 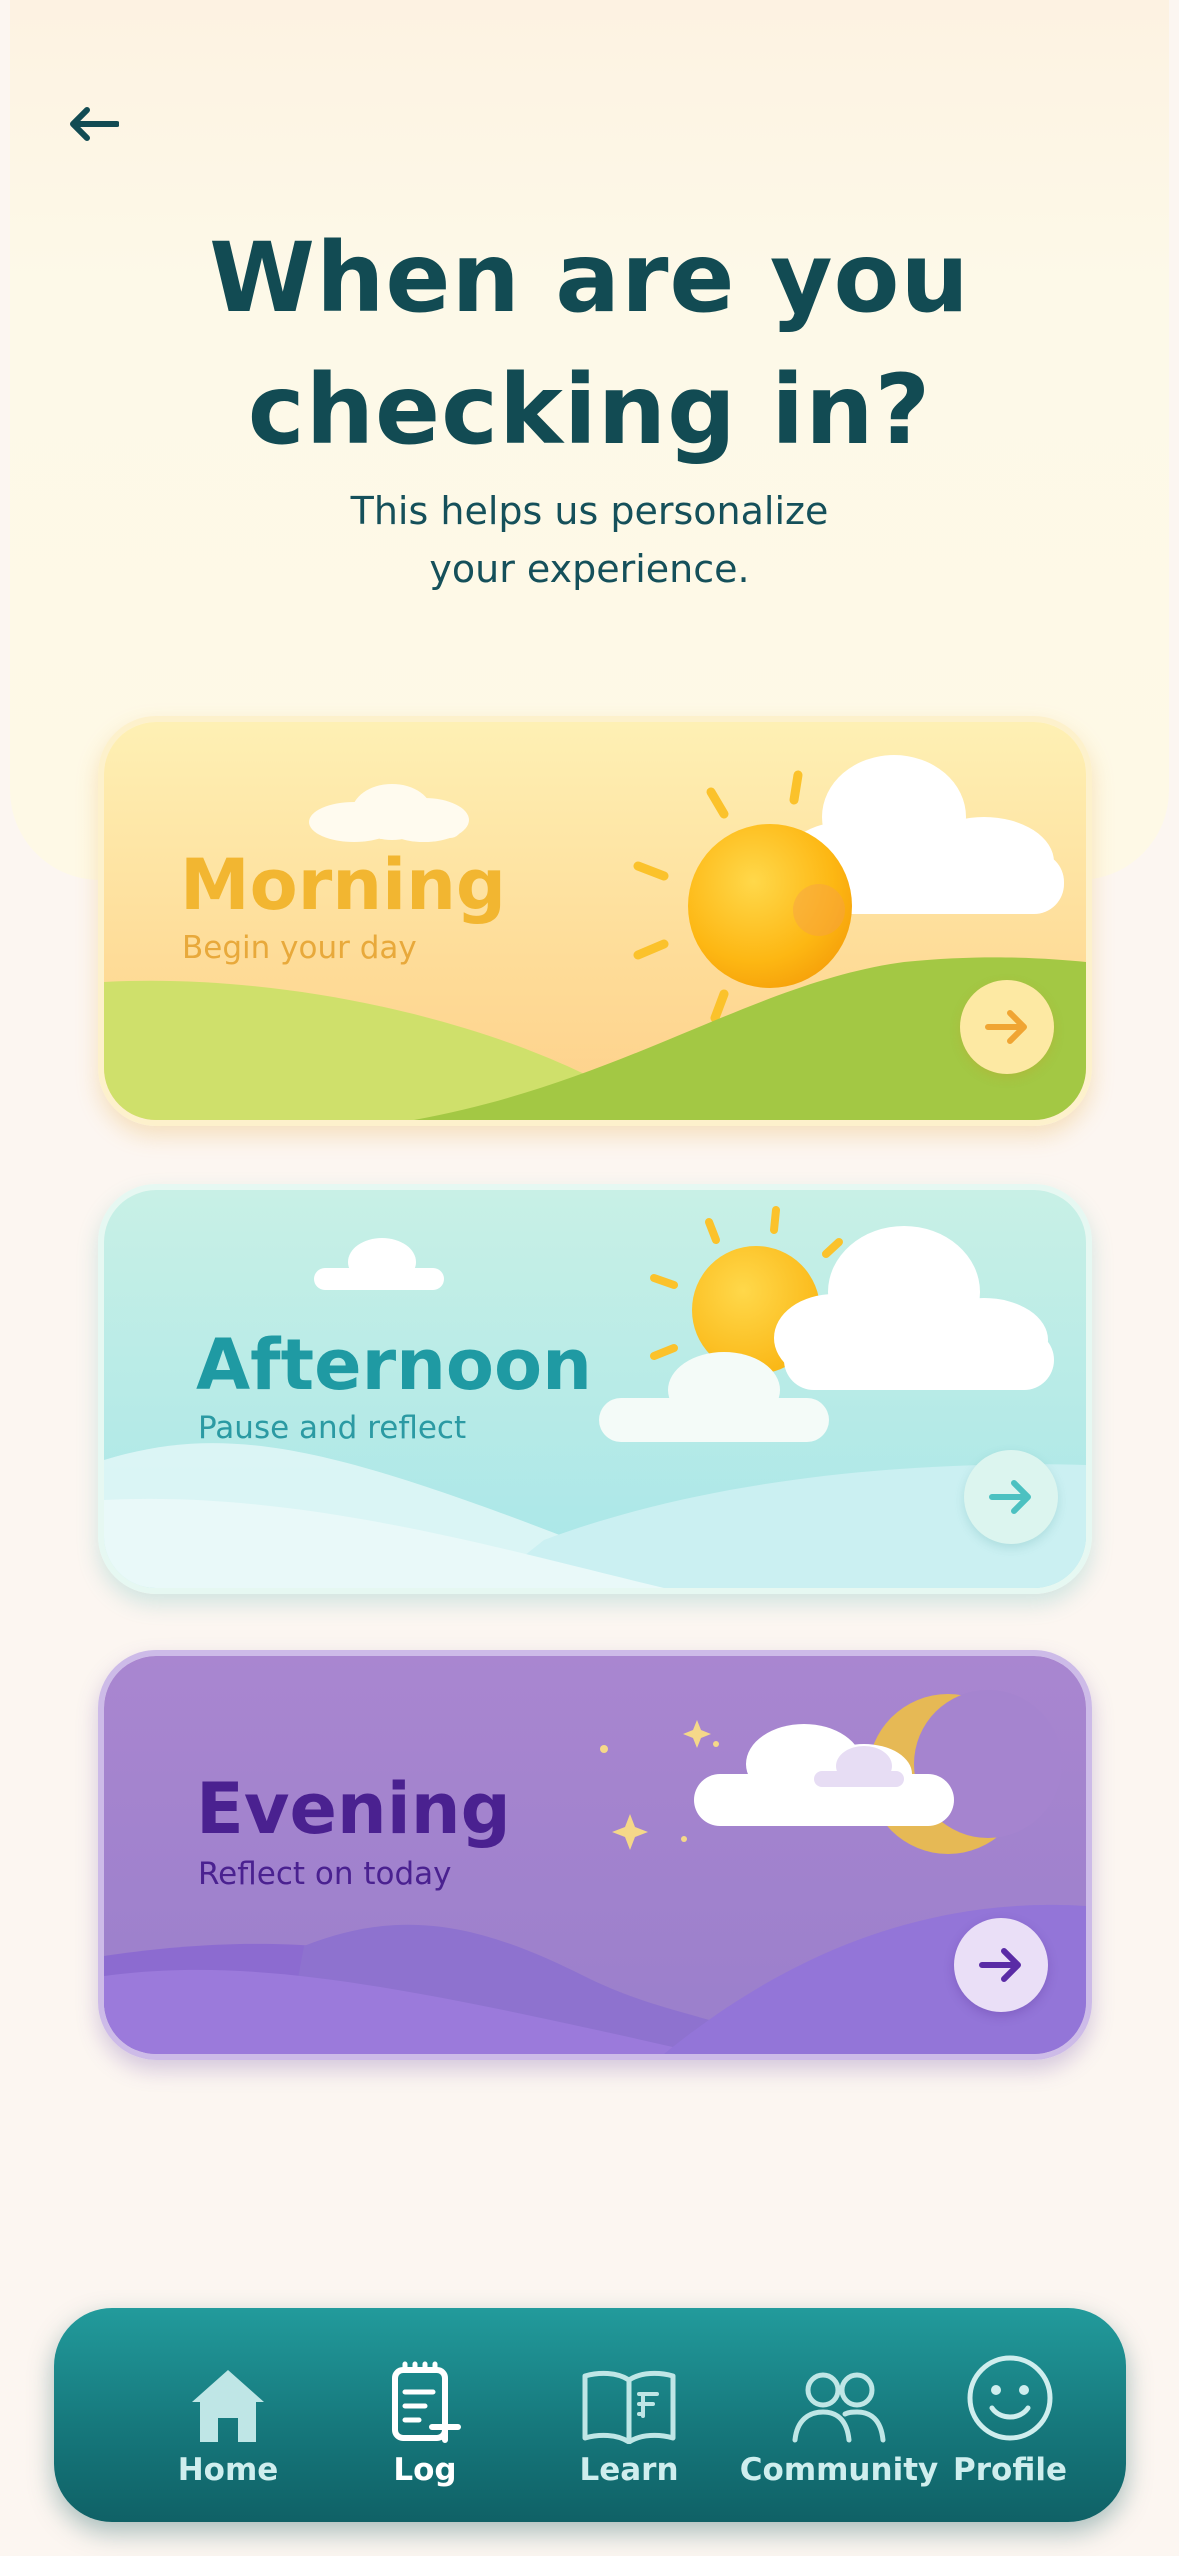 What do you see at coordinates (228, 2470) in the screenshot?
I see `nav-label: Home` at bounding box center [228, 2470].